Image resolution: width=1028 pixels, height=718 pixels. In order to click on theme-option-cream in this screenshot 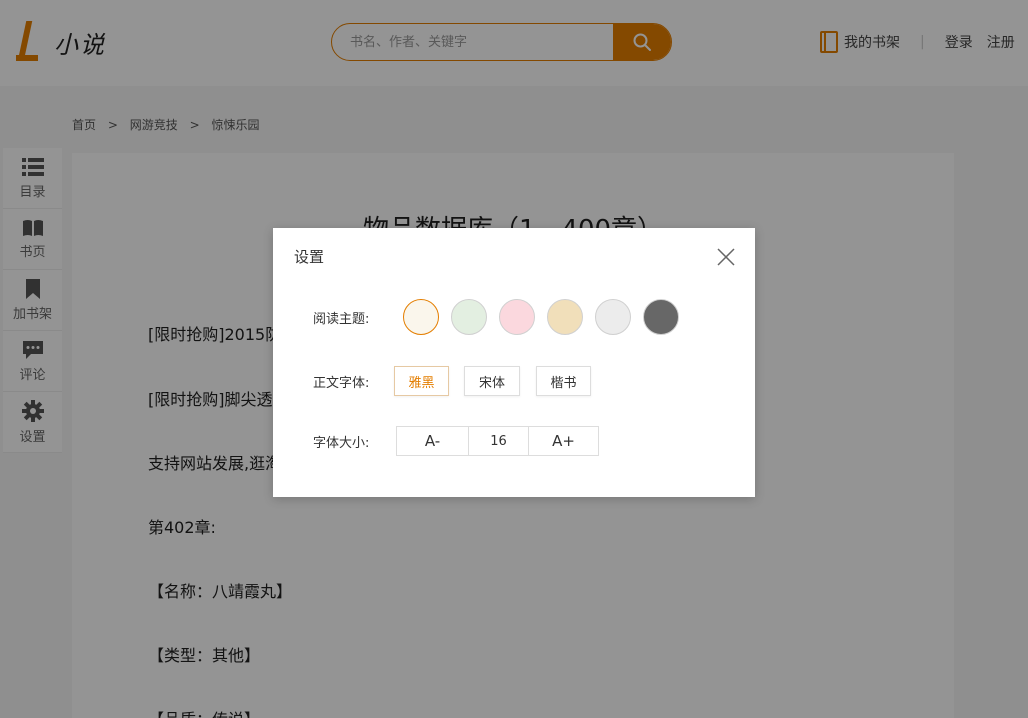, I will do `click(421, 317)`.